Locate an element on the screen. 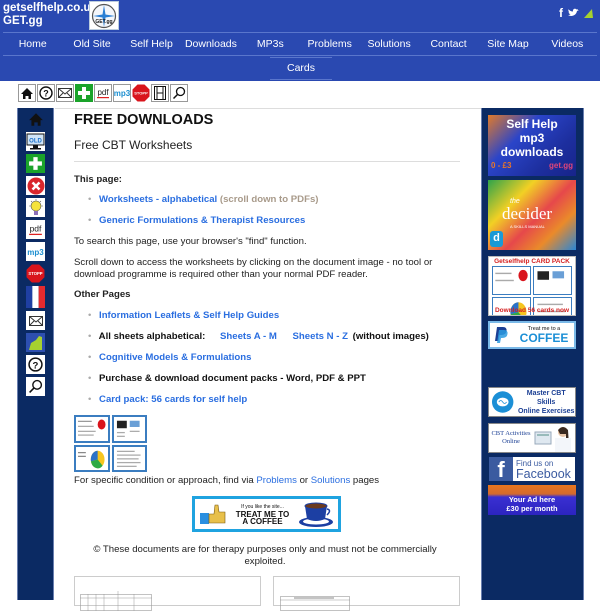 Image resolution: width=600 pixels, height=611 pixels. toolbar-home-button is located at coordinates (27, 93).